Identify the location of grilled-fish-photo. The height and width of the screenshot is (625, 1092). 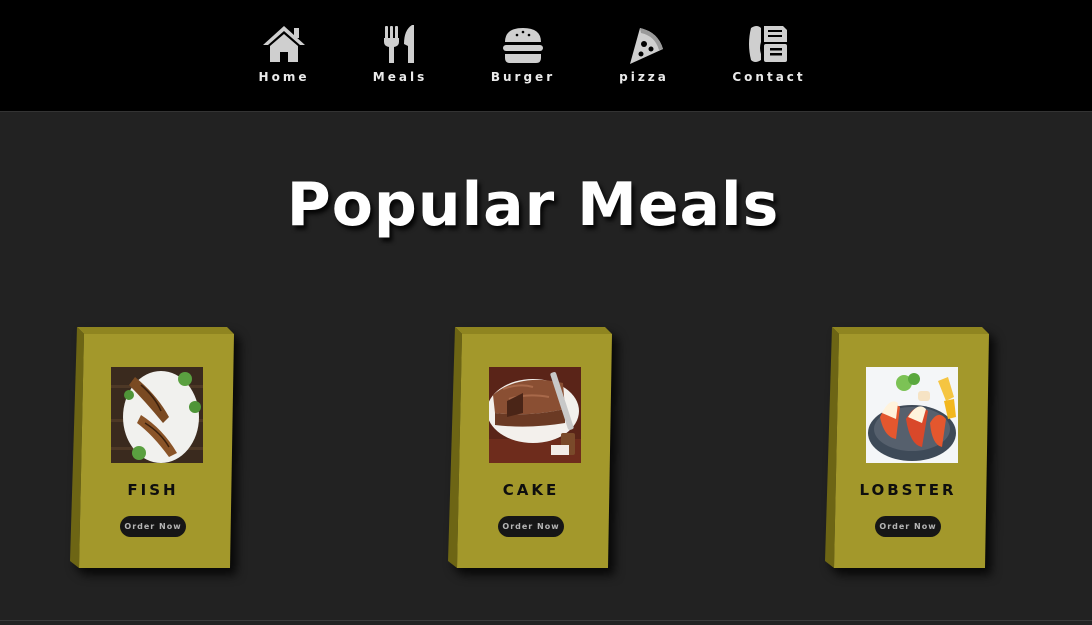
(157, 415).